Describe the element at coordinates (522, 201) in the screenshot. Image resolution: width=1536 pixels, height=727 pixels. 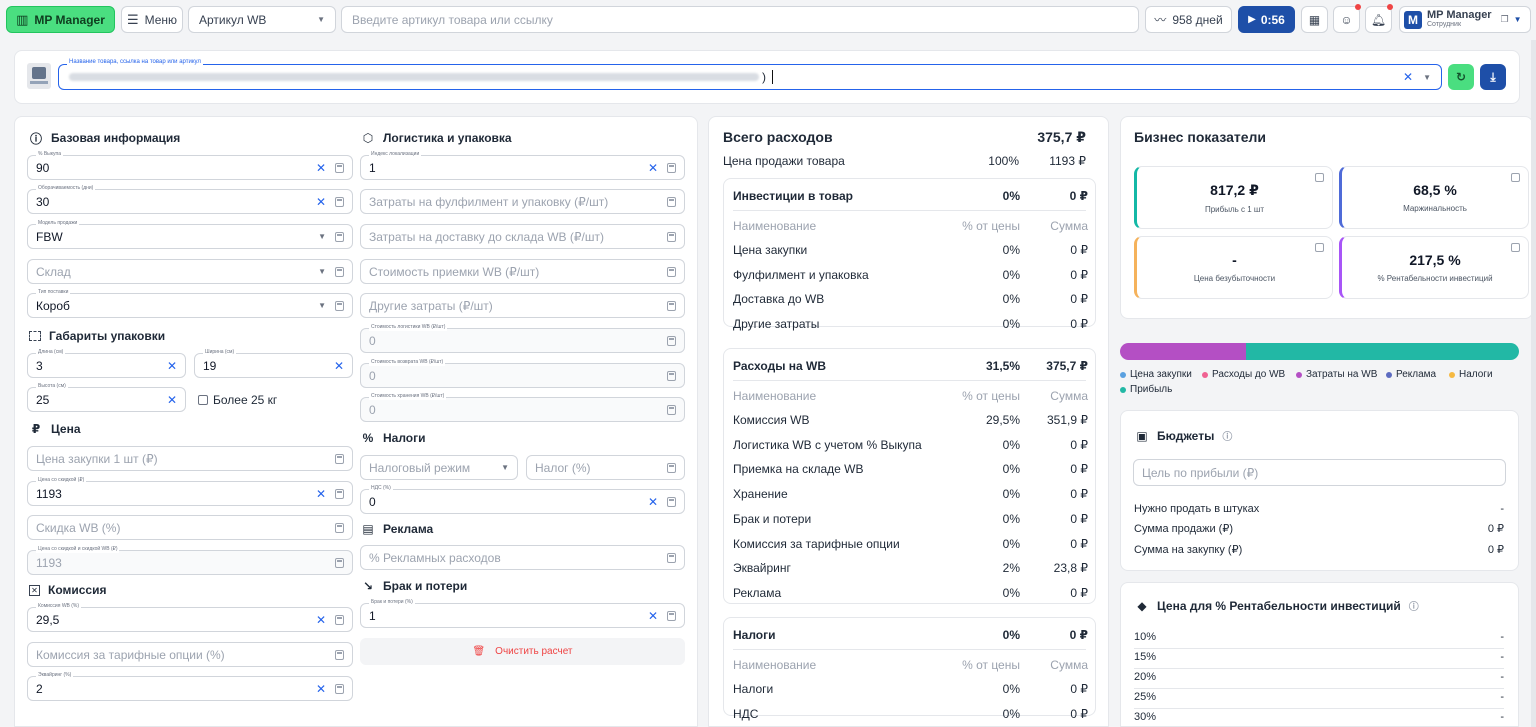
I see `fulfillment-cost-field: Затраты на фулфилмент и упаковку (₽/шт)` at that location.